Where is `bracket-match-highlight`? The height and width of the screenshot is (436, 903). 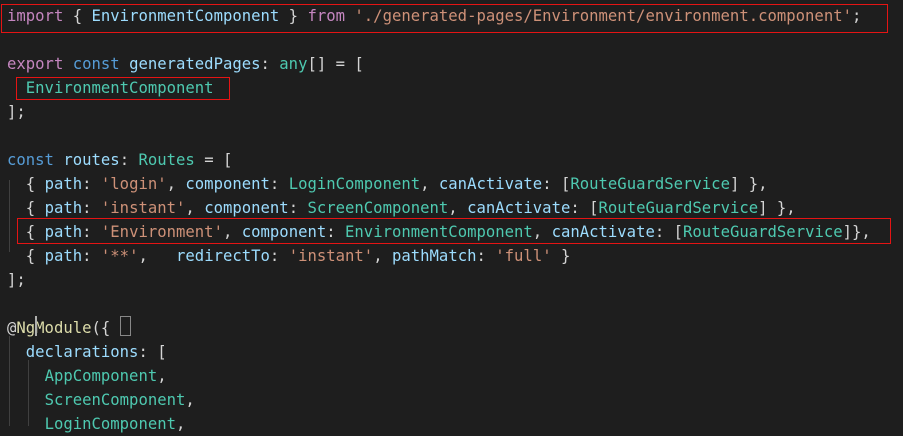
bracket-match-highlight is located at coordinates (125, 326).